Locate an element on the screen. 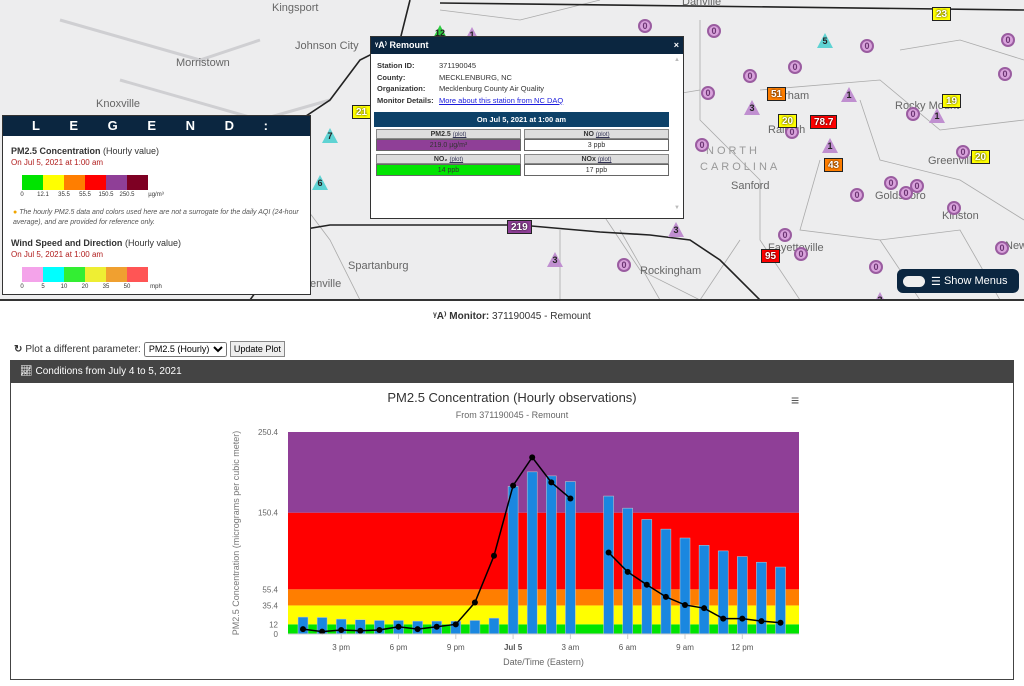 The height and width of the screenshot is (686, 1024). marker-value: 7 is located at coordinates (330, 136).